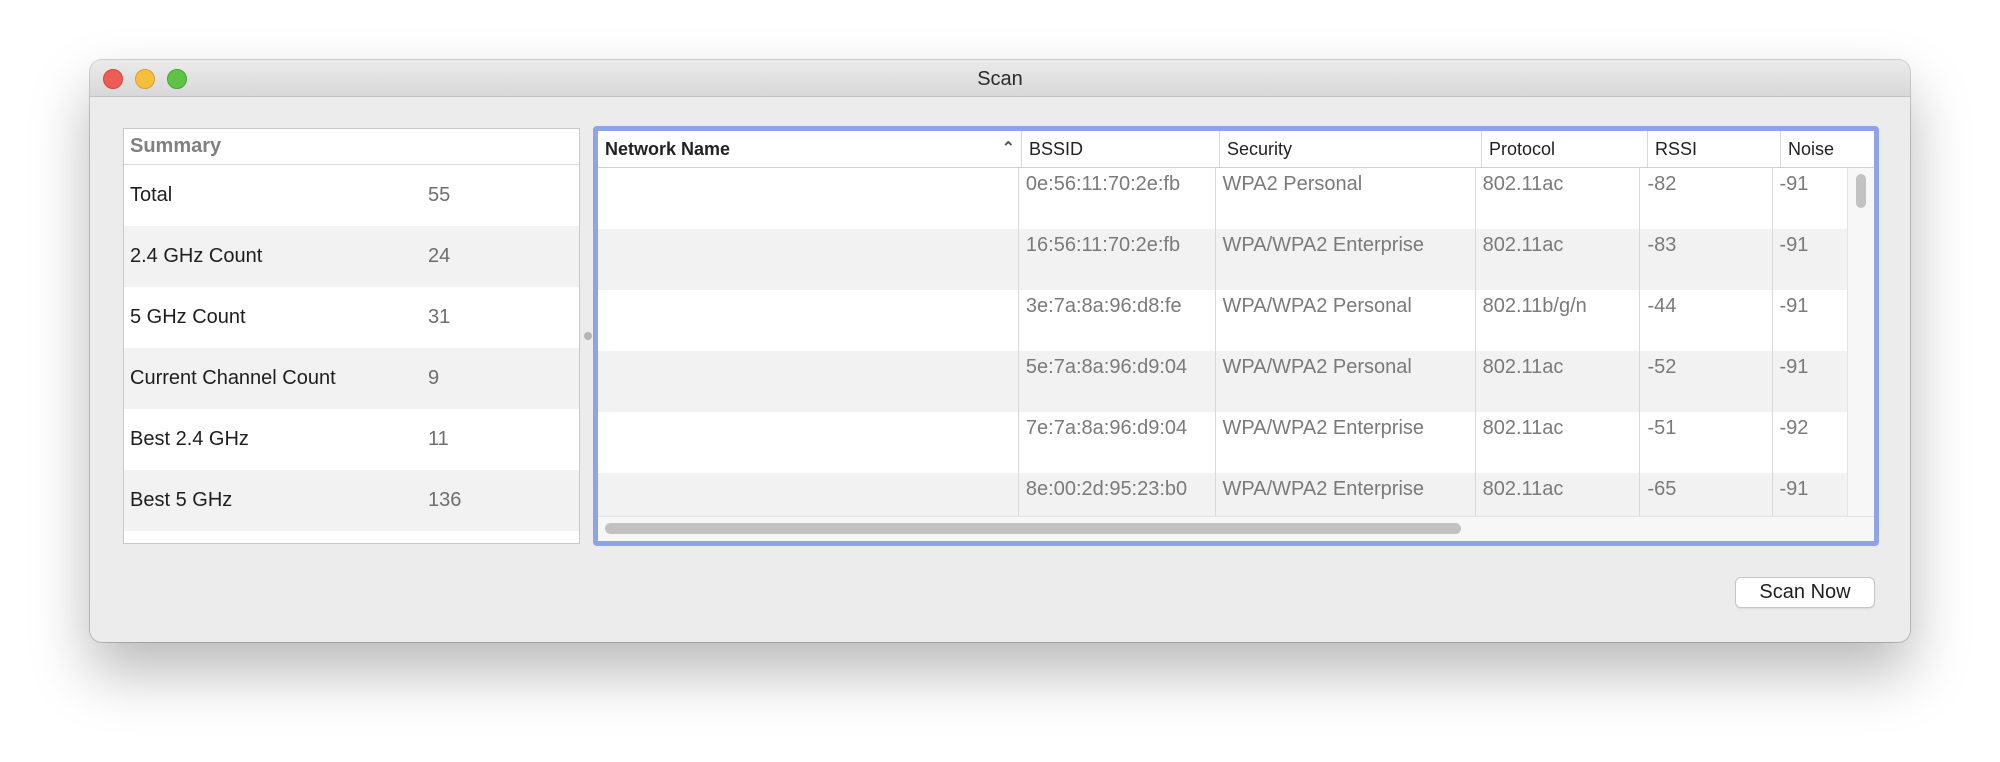 The height and width of the screenshot is (762, 2000). I want to click on column-header-security: Security, so click(1351, 149).